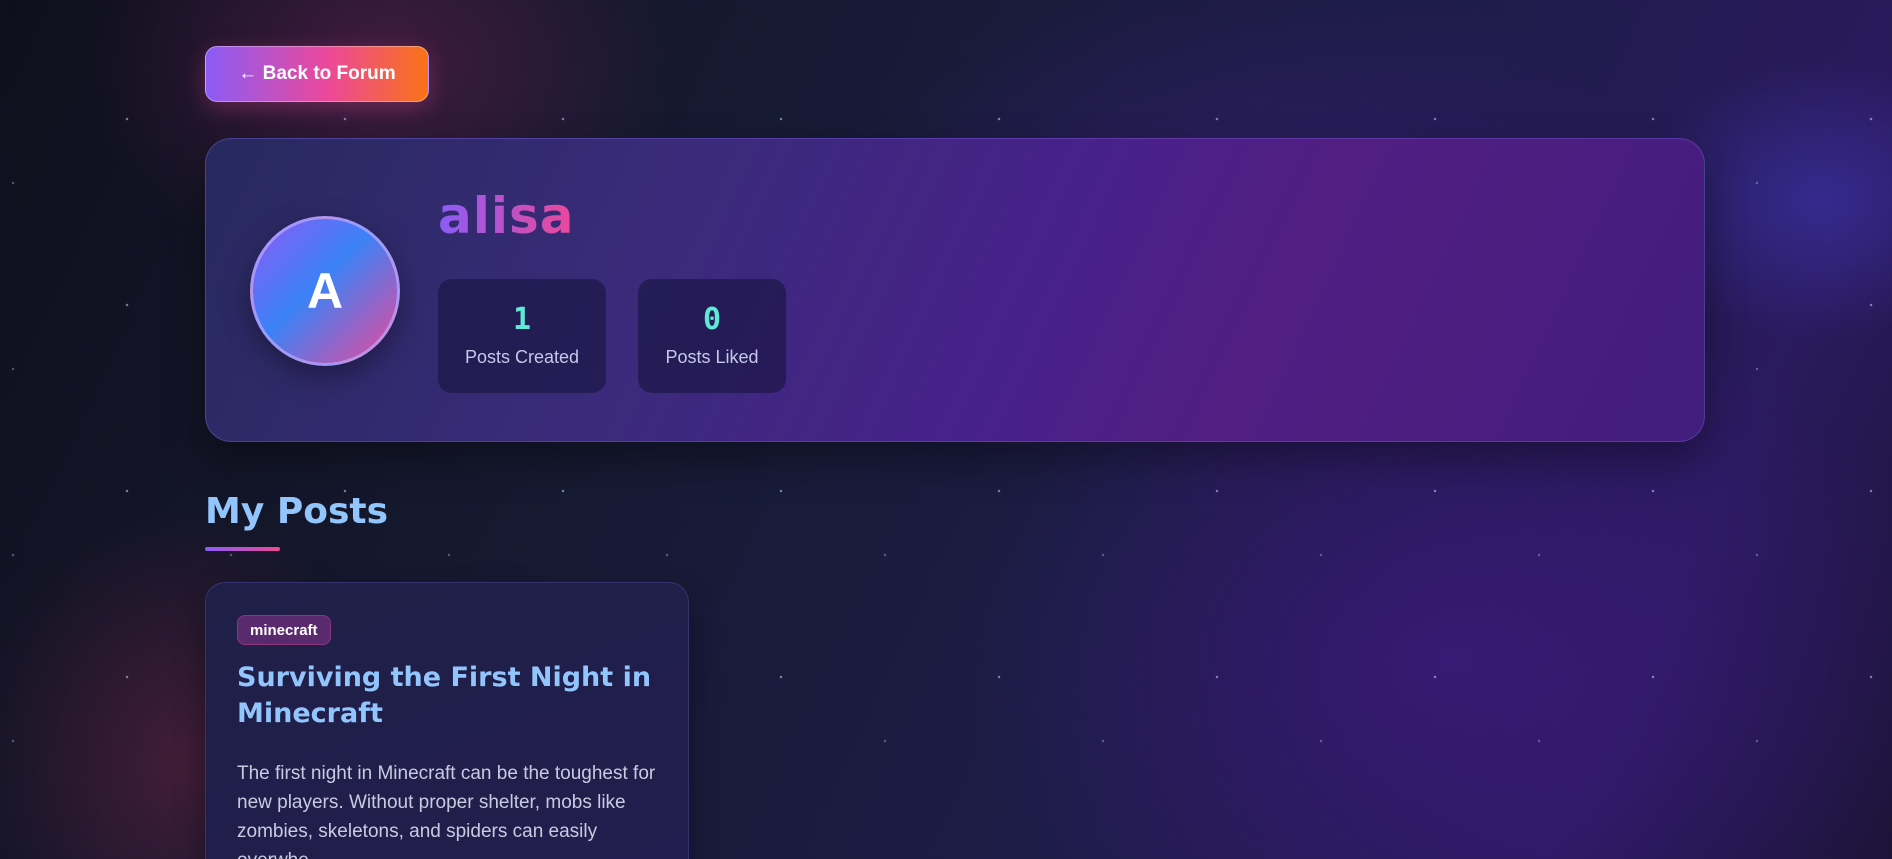 The image size is (1892, 859). Describe the element at coordinates (522, 319) in the screenshot. I see `stat-value: 1` at that location.